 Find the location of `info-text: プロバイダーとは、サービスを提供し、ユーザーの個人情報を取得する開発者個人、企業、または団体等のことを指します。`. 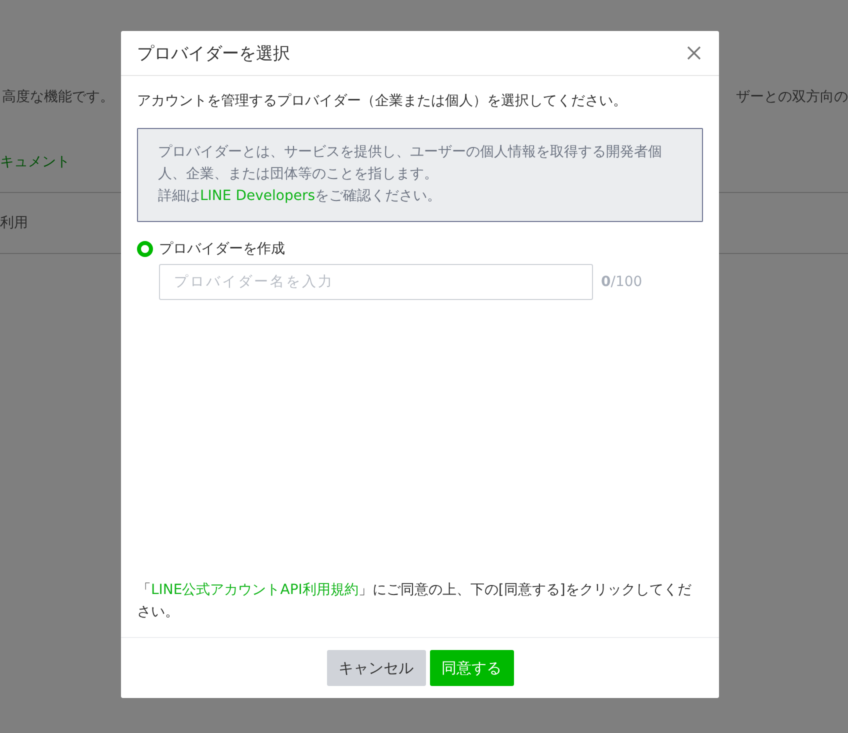

info-text: プロバイダーとは、サービスを提供し、ユーザーの個人情報を取得する開発者個人、企業、または団体等のことを指します。 is located at coordinates (410, 163).